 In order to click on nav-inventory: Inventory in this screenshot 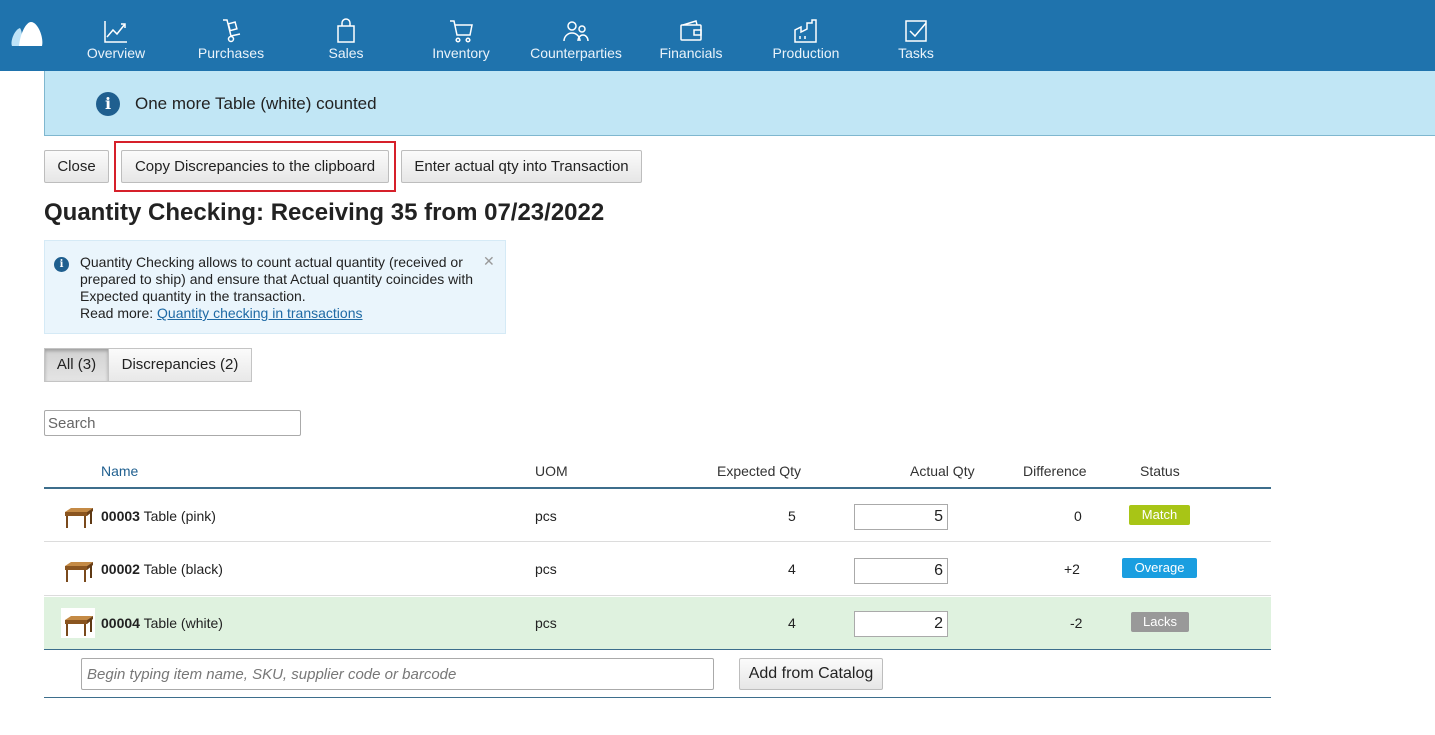, I will do `click(461, 35)`.